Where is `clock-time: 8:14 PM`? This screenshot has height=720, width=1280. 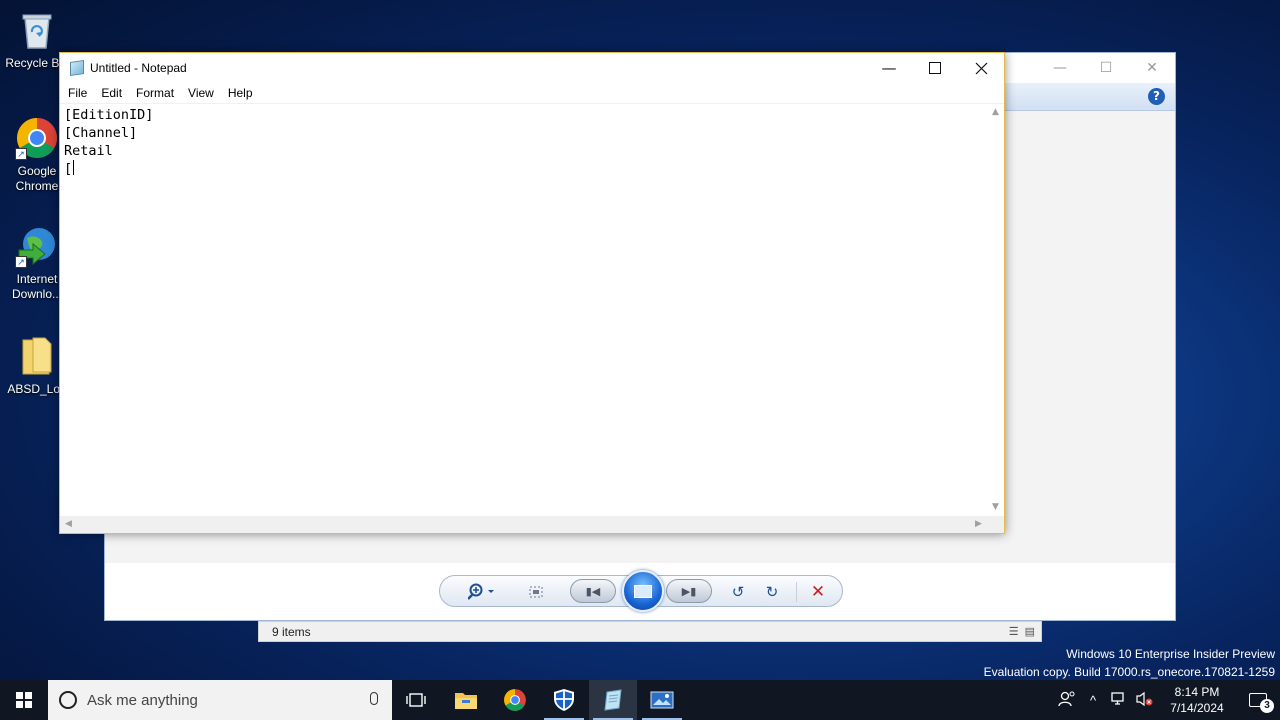
clock-time: 8:14 PM is located at coordinates (1197, 692).